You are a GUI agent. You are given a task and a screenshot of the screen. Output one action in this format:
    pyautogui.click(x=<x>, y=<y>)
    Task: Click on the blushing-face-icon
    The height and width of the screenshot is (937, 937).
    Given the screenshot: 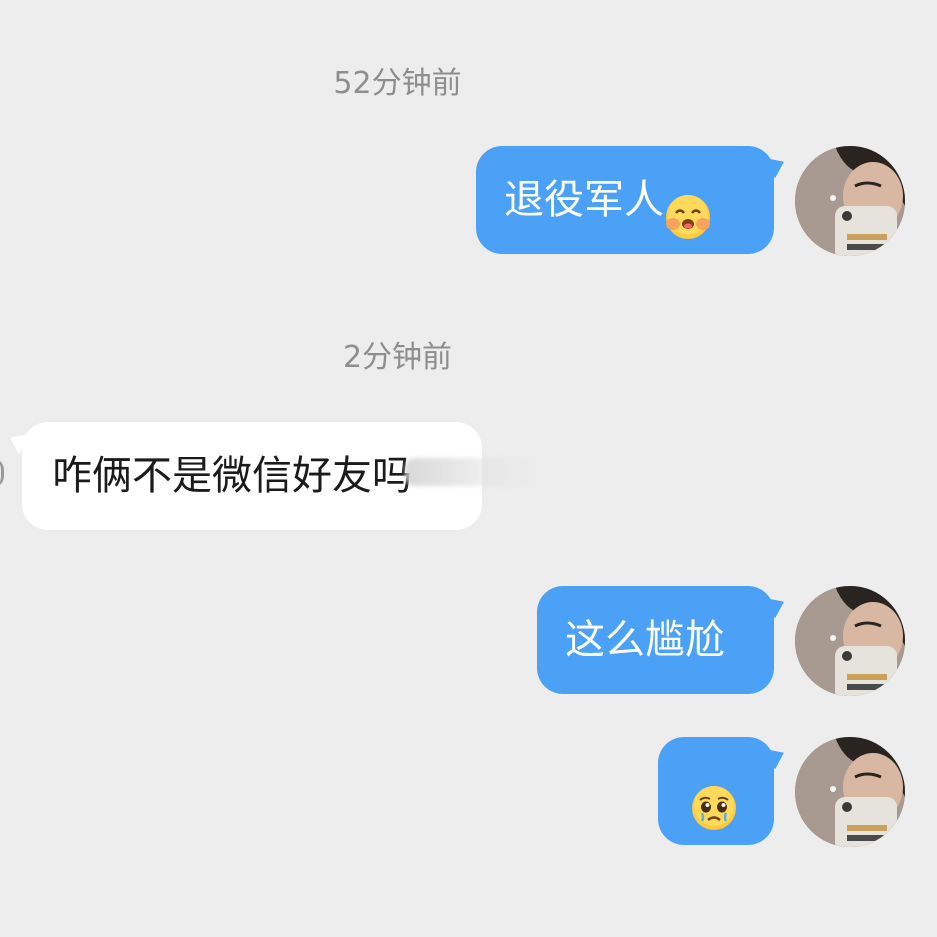 What is the action you would take?
    pyautogui.click(x=688, y=206)
    